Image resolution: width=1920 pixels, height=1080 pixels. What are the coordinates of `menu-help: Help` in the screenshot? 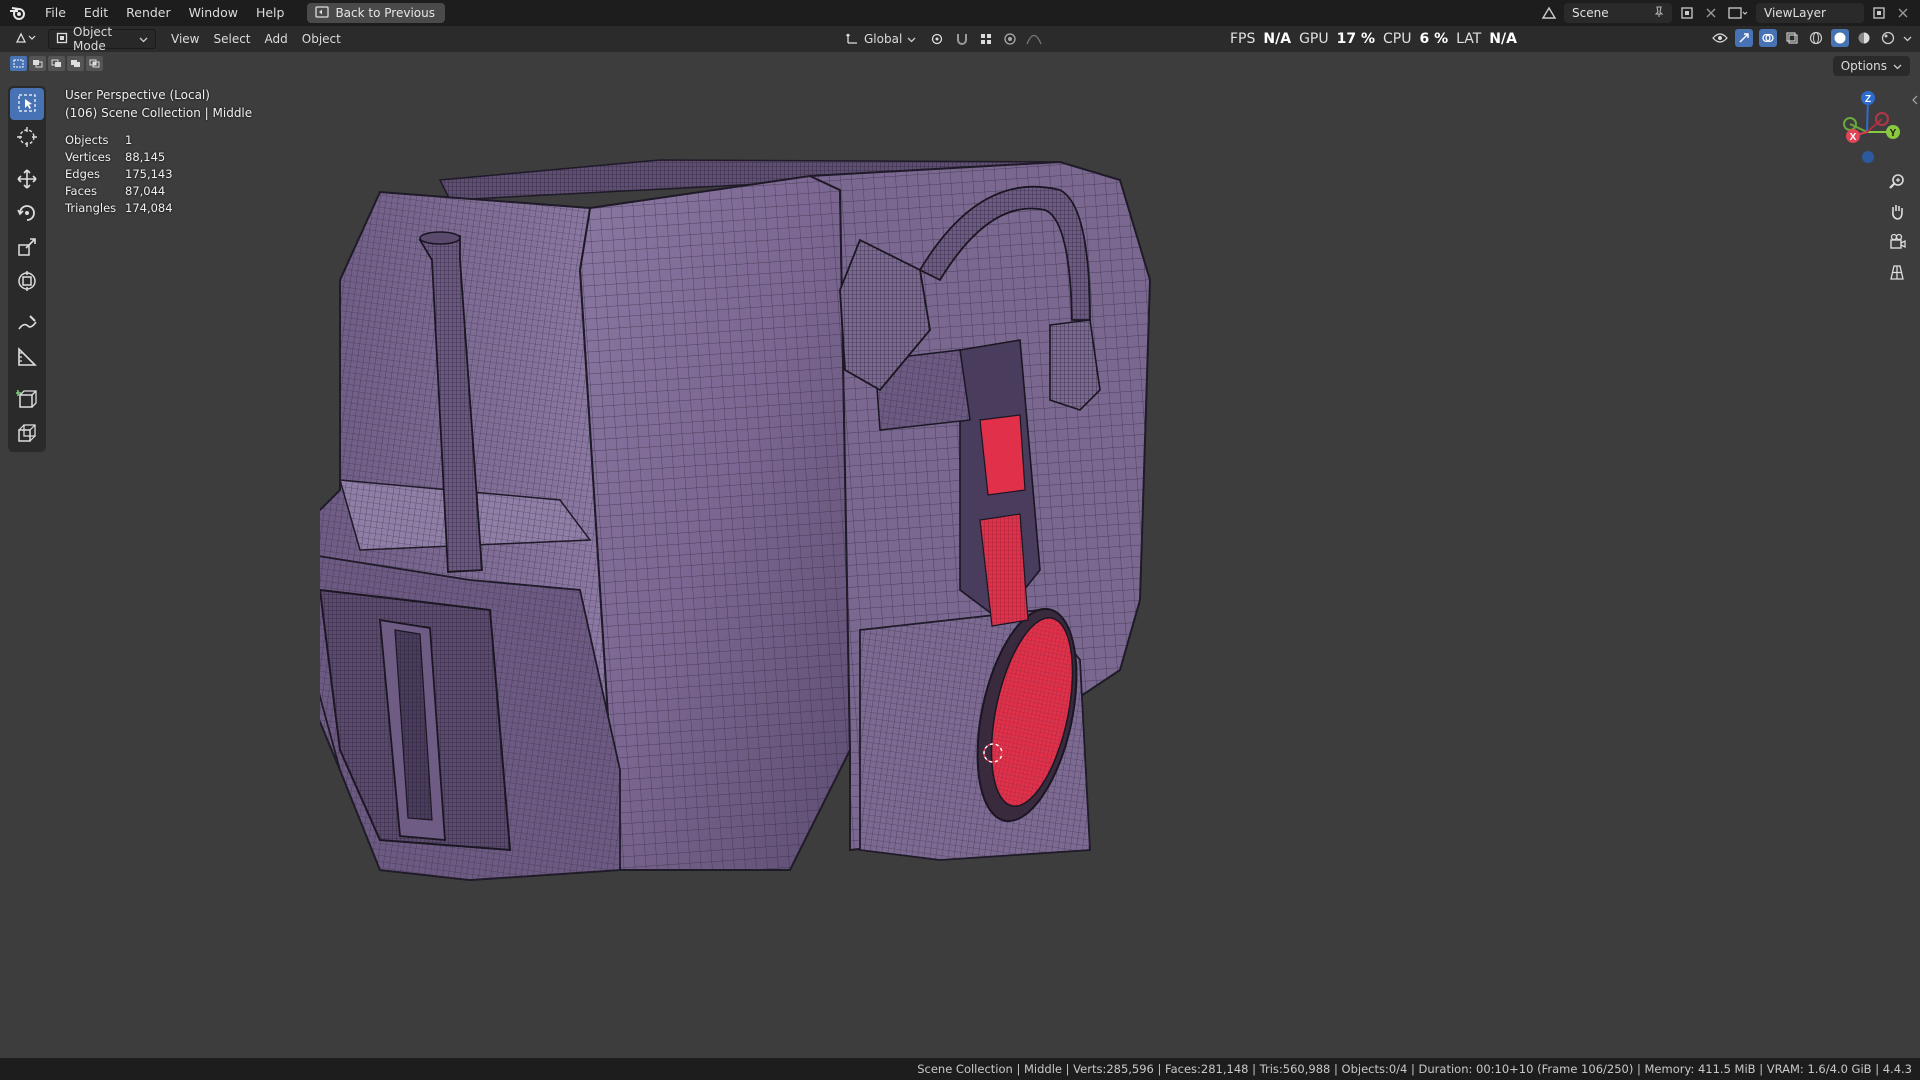 It's located at (270, 13).